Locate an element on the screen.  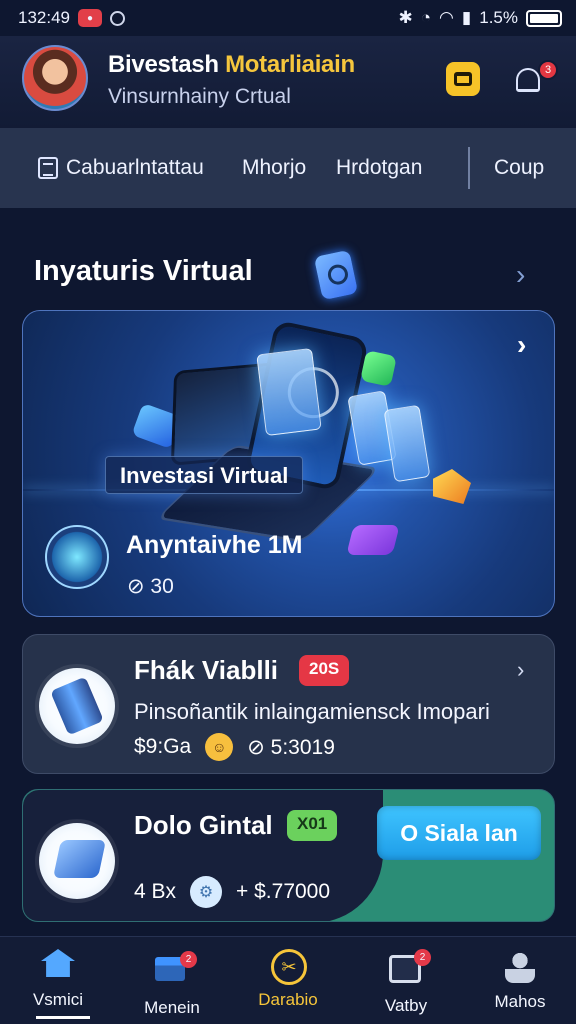
battery-level: 1.5% is located at coordinates (498, 17).